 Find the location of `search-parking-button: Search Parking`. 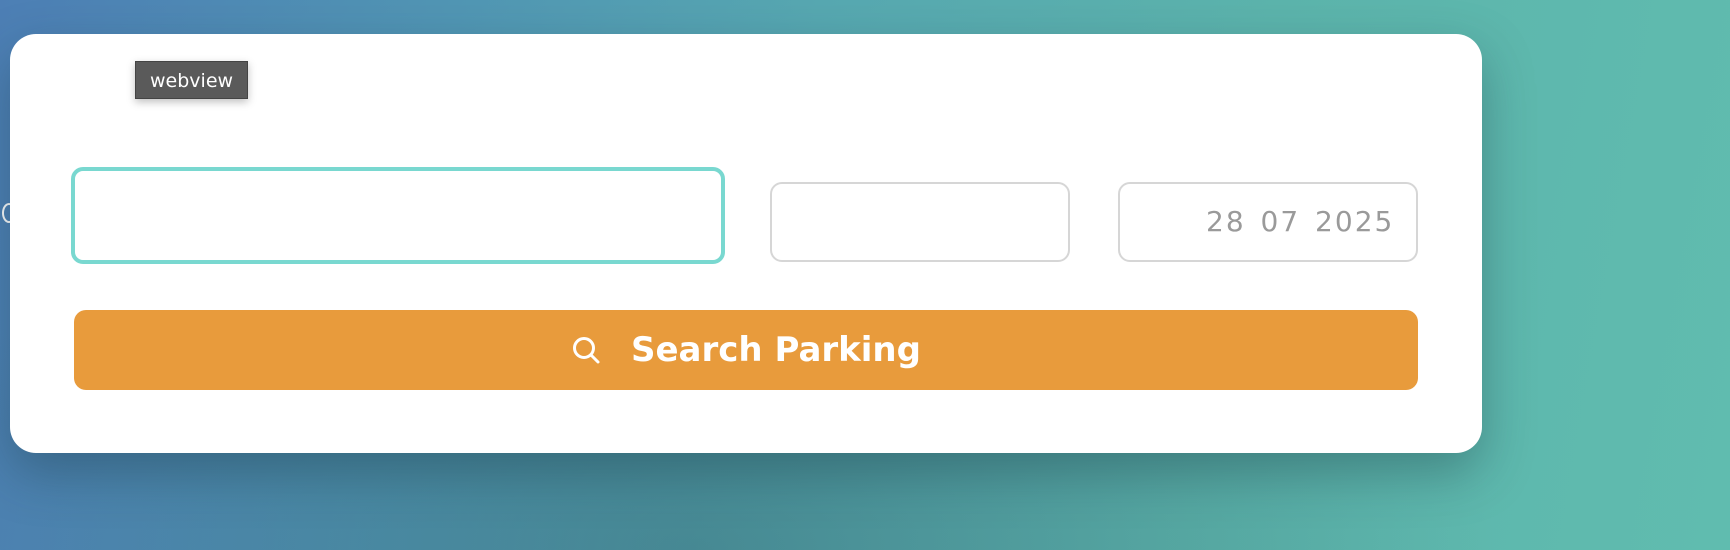

search-parking-button: Search Parking is located at coordinates (746, 350).